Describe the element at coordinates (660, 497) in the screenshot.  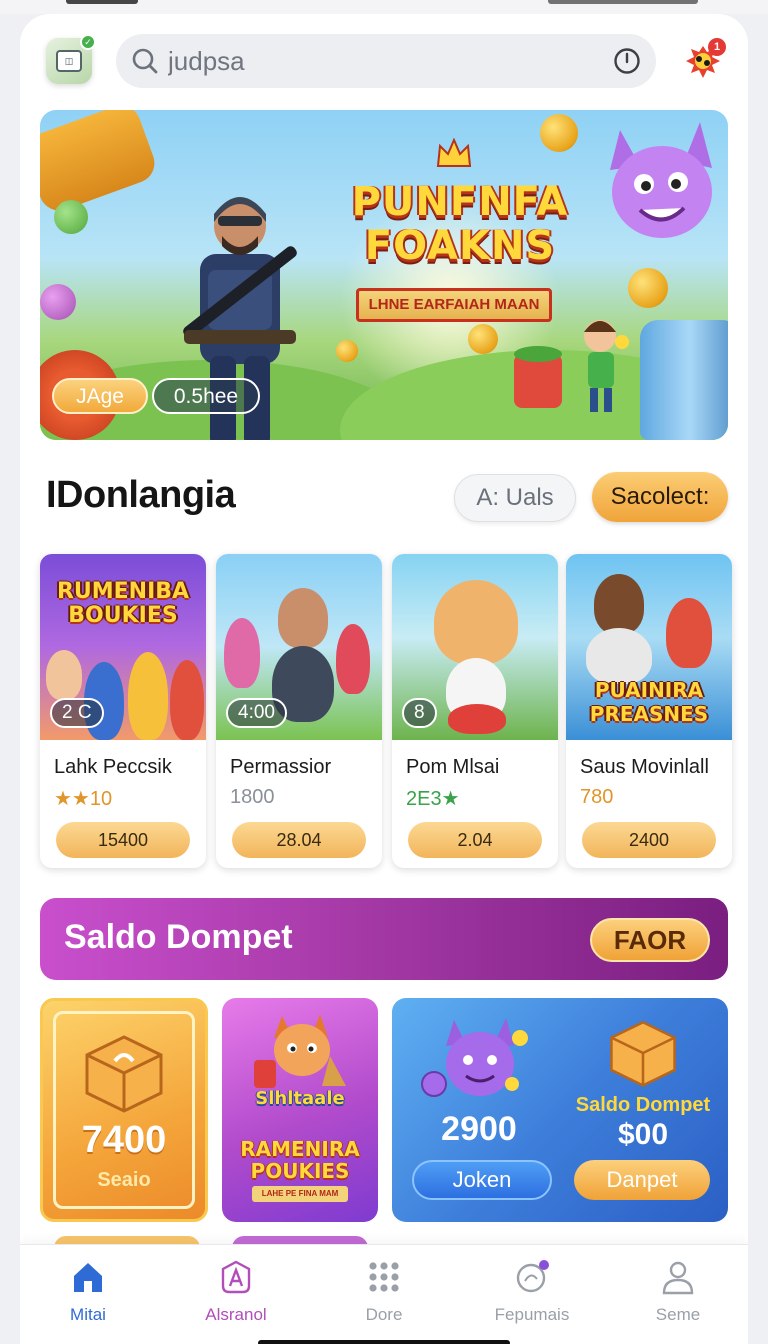
I see `select-button: Sacolect:` at that location.